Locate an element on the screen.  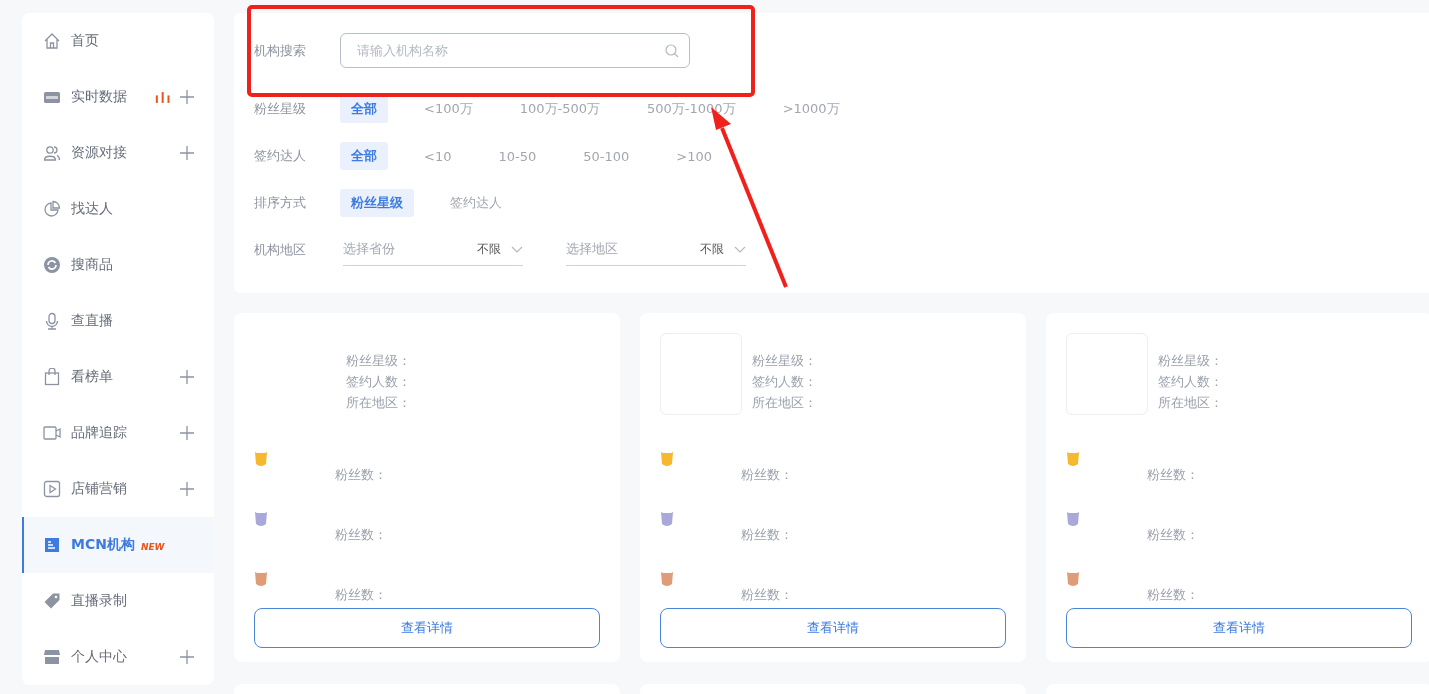
new-label: NEW is located at coordinates (152, 547).